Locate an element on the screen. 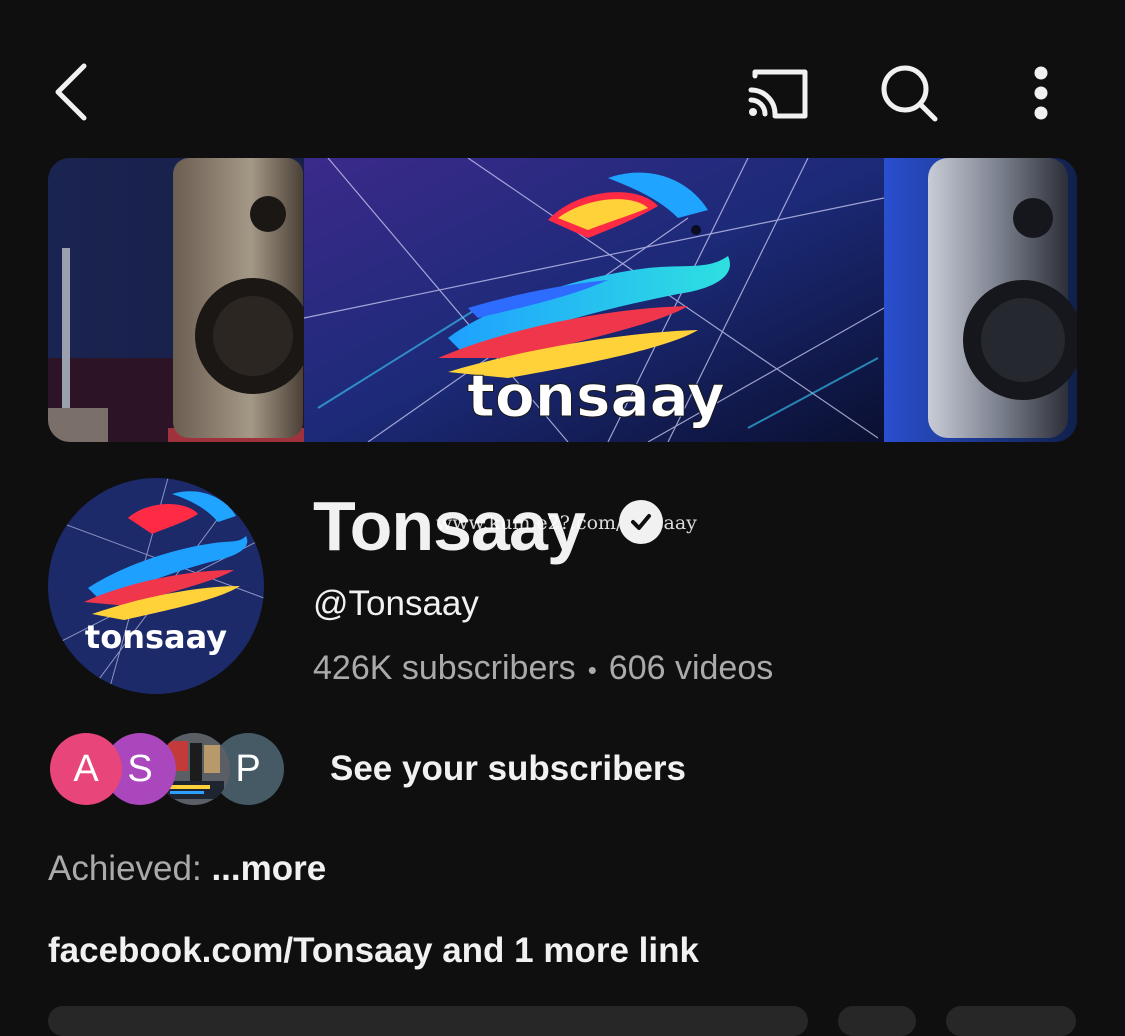 Image resolution: width=1125 pixels, height=1036 pixels. channel-stats: 426K subscribers • 606 videos is located at coordinates (543, 669).